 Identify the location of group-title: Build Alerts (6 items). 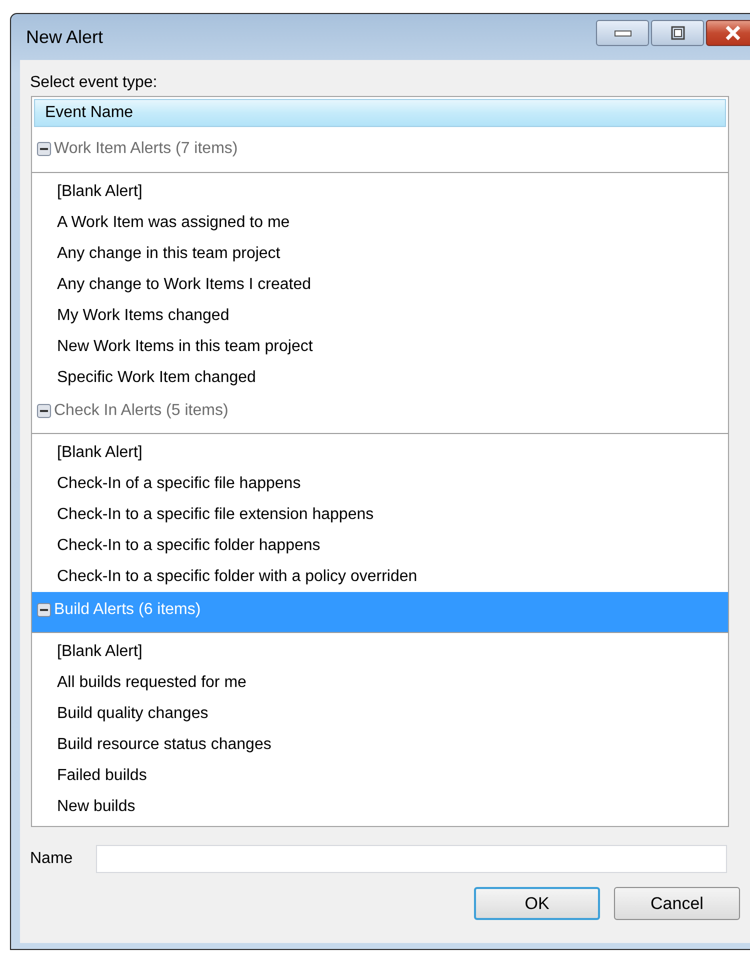
(127, 610).